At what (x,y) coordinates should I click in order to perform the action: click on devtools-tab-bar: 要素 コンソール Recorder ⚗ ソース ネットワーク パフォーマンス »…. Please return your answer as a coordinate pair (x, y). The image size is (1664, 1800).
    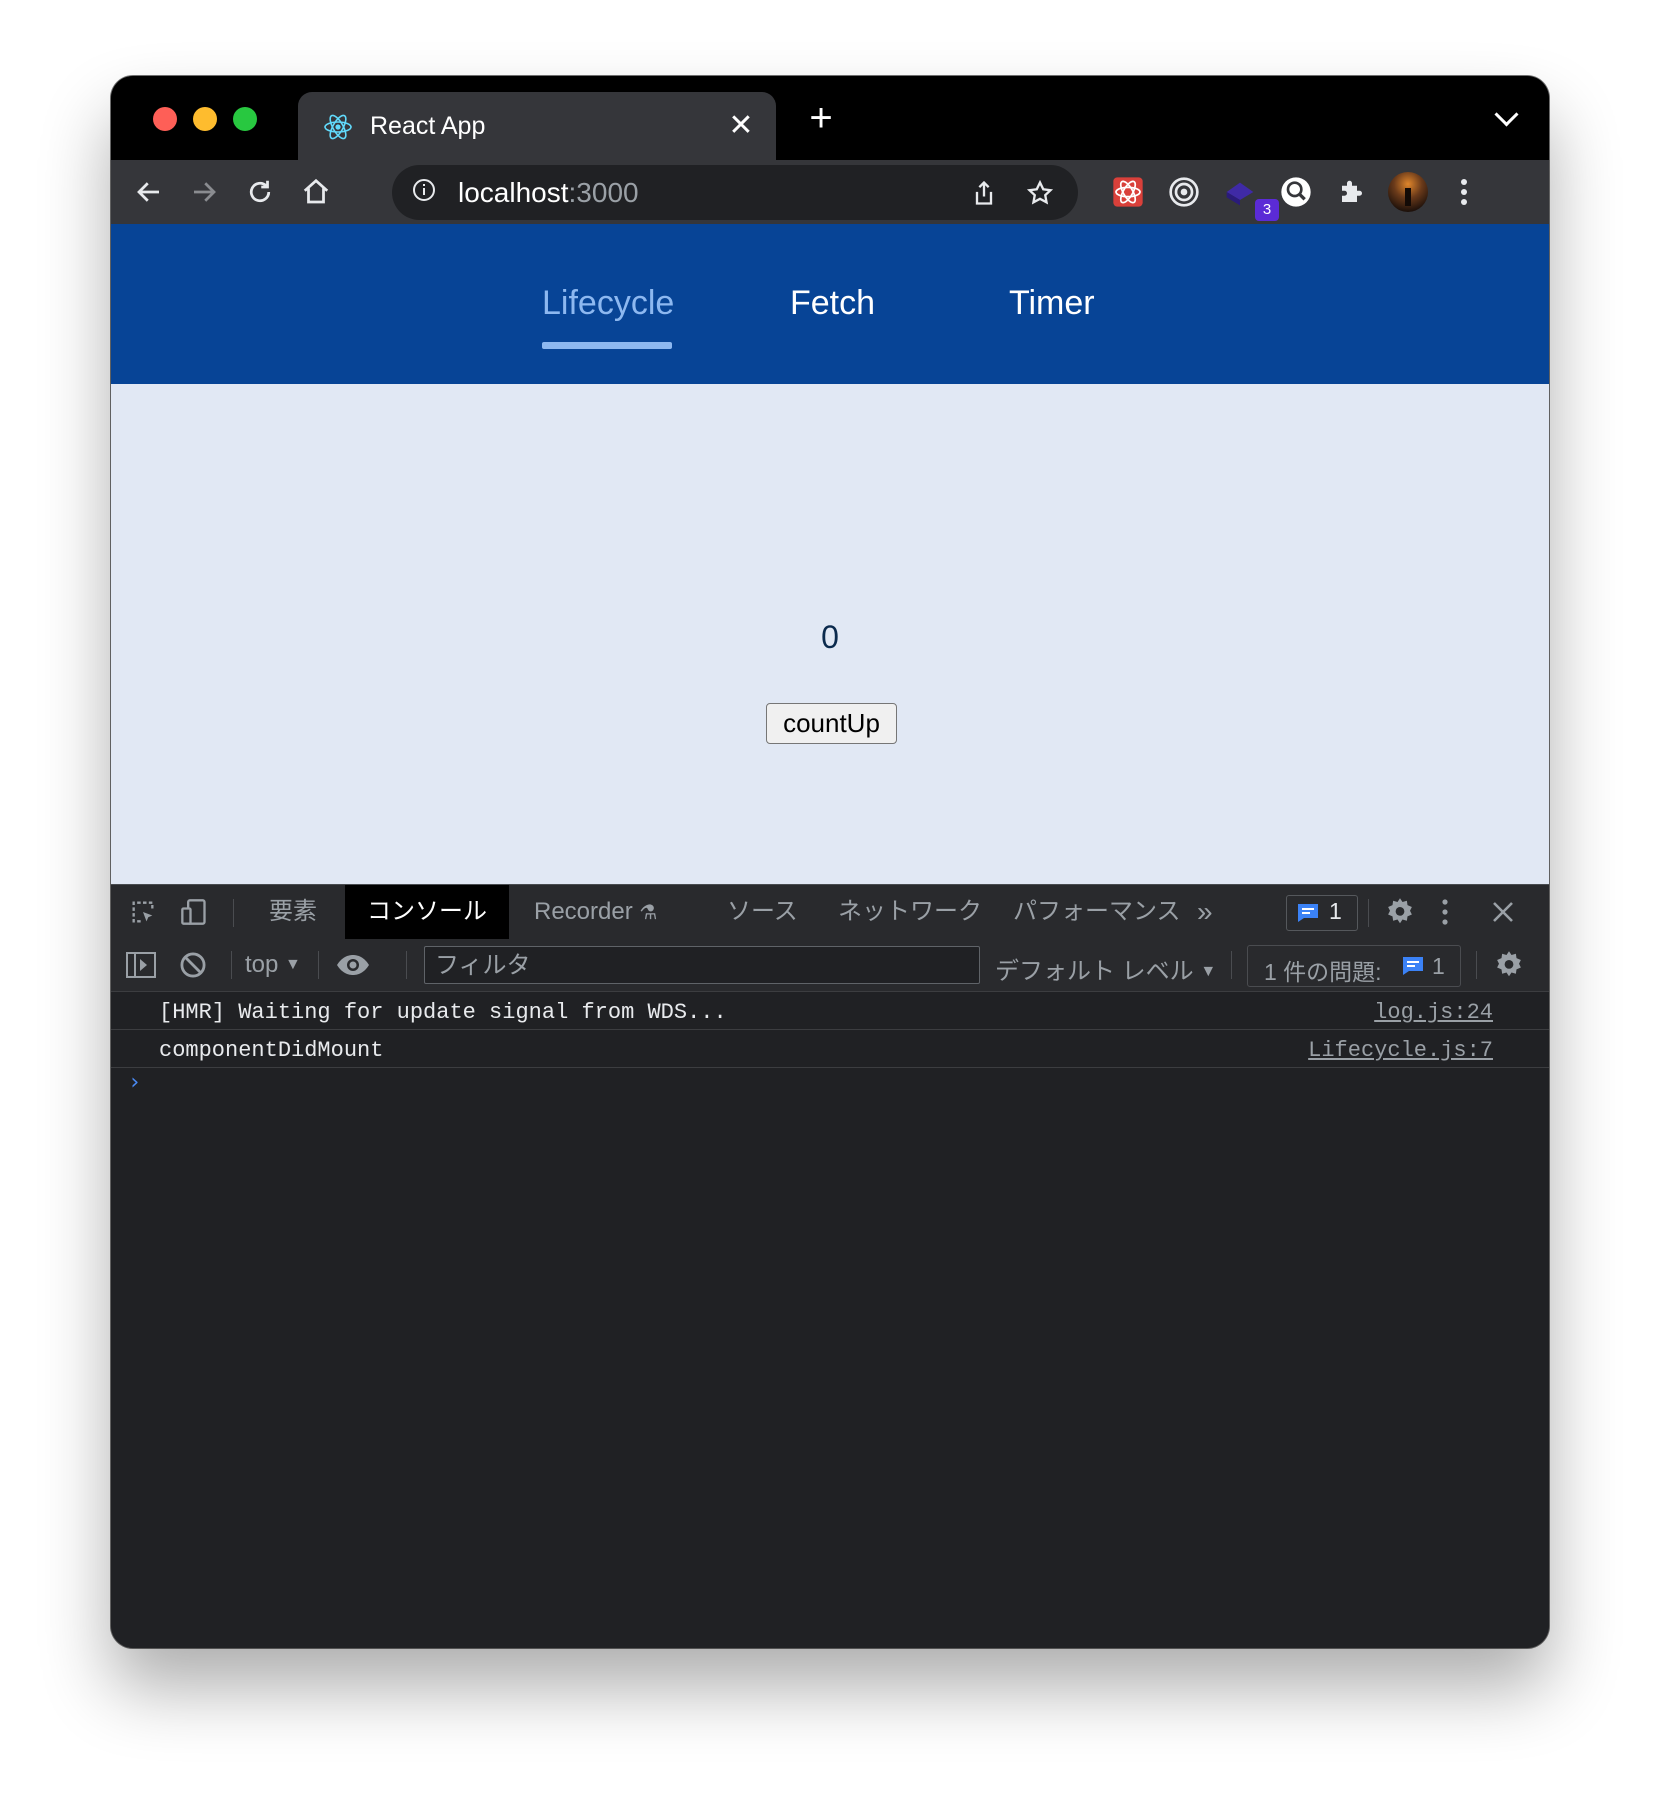
    Looking at the image, I should click on (830, 912).